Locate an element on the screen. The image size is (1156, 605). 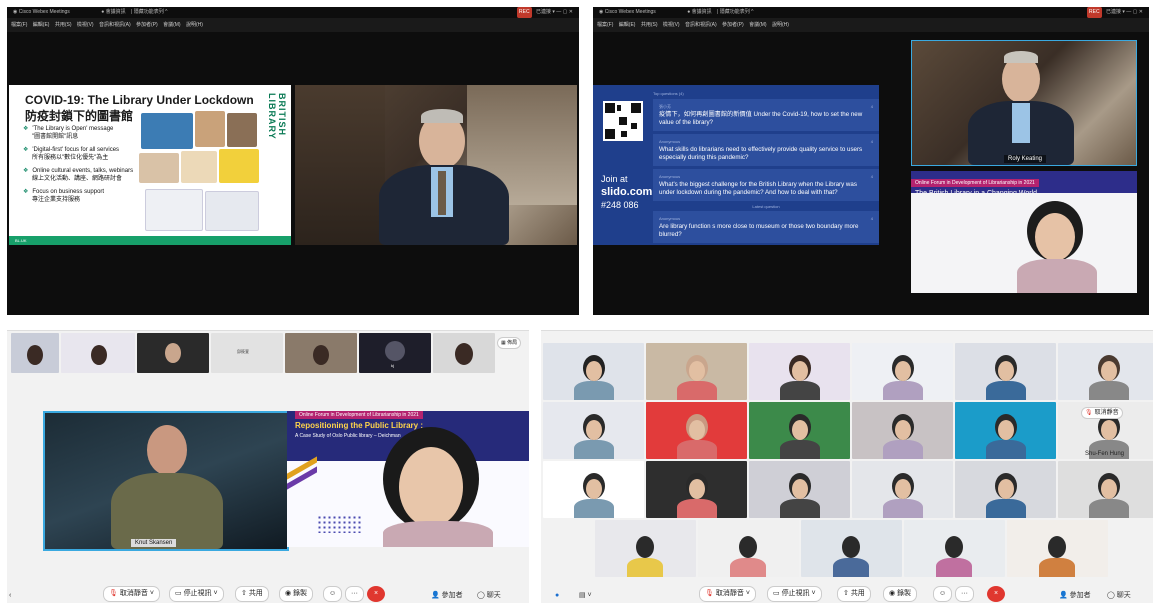
unmute-tooltip: 🎙 取消靜音 is located at coordinates (1102, 413).